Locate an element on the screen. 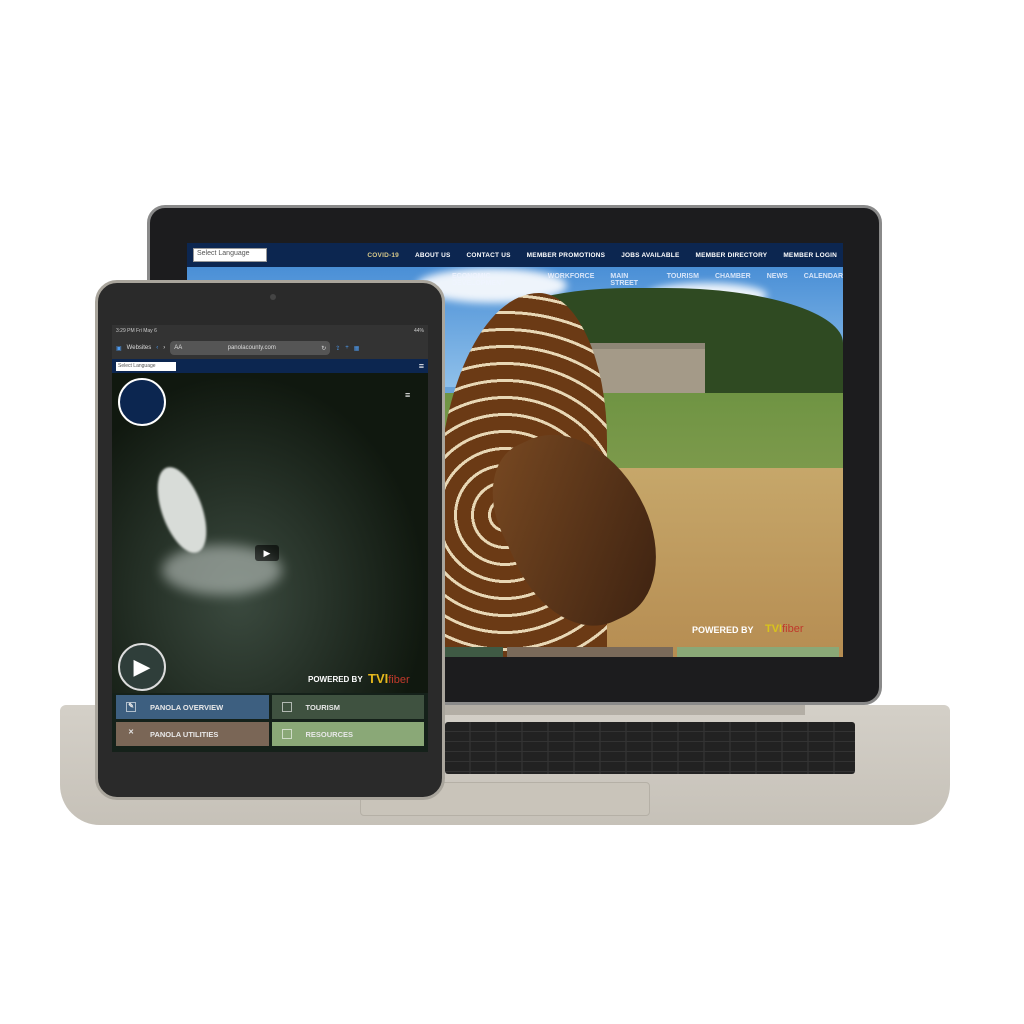  tile-panola-utilities: ✕ PANOLA UTILITIES is located at coordinates (192, 734).